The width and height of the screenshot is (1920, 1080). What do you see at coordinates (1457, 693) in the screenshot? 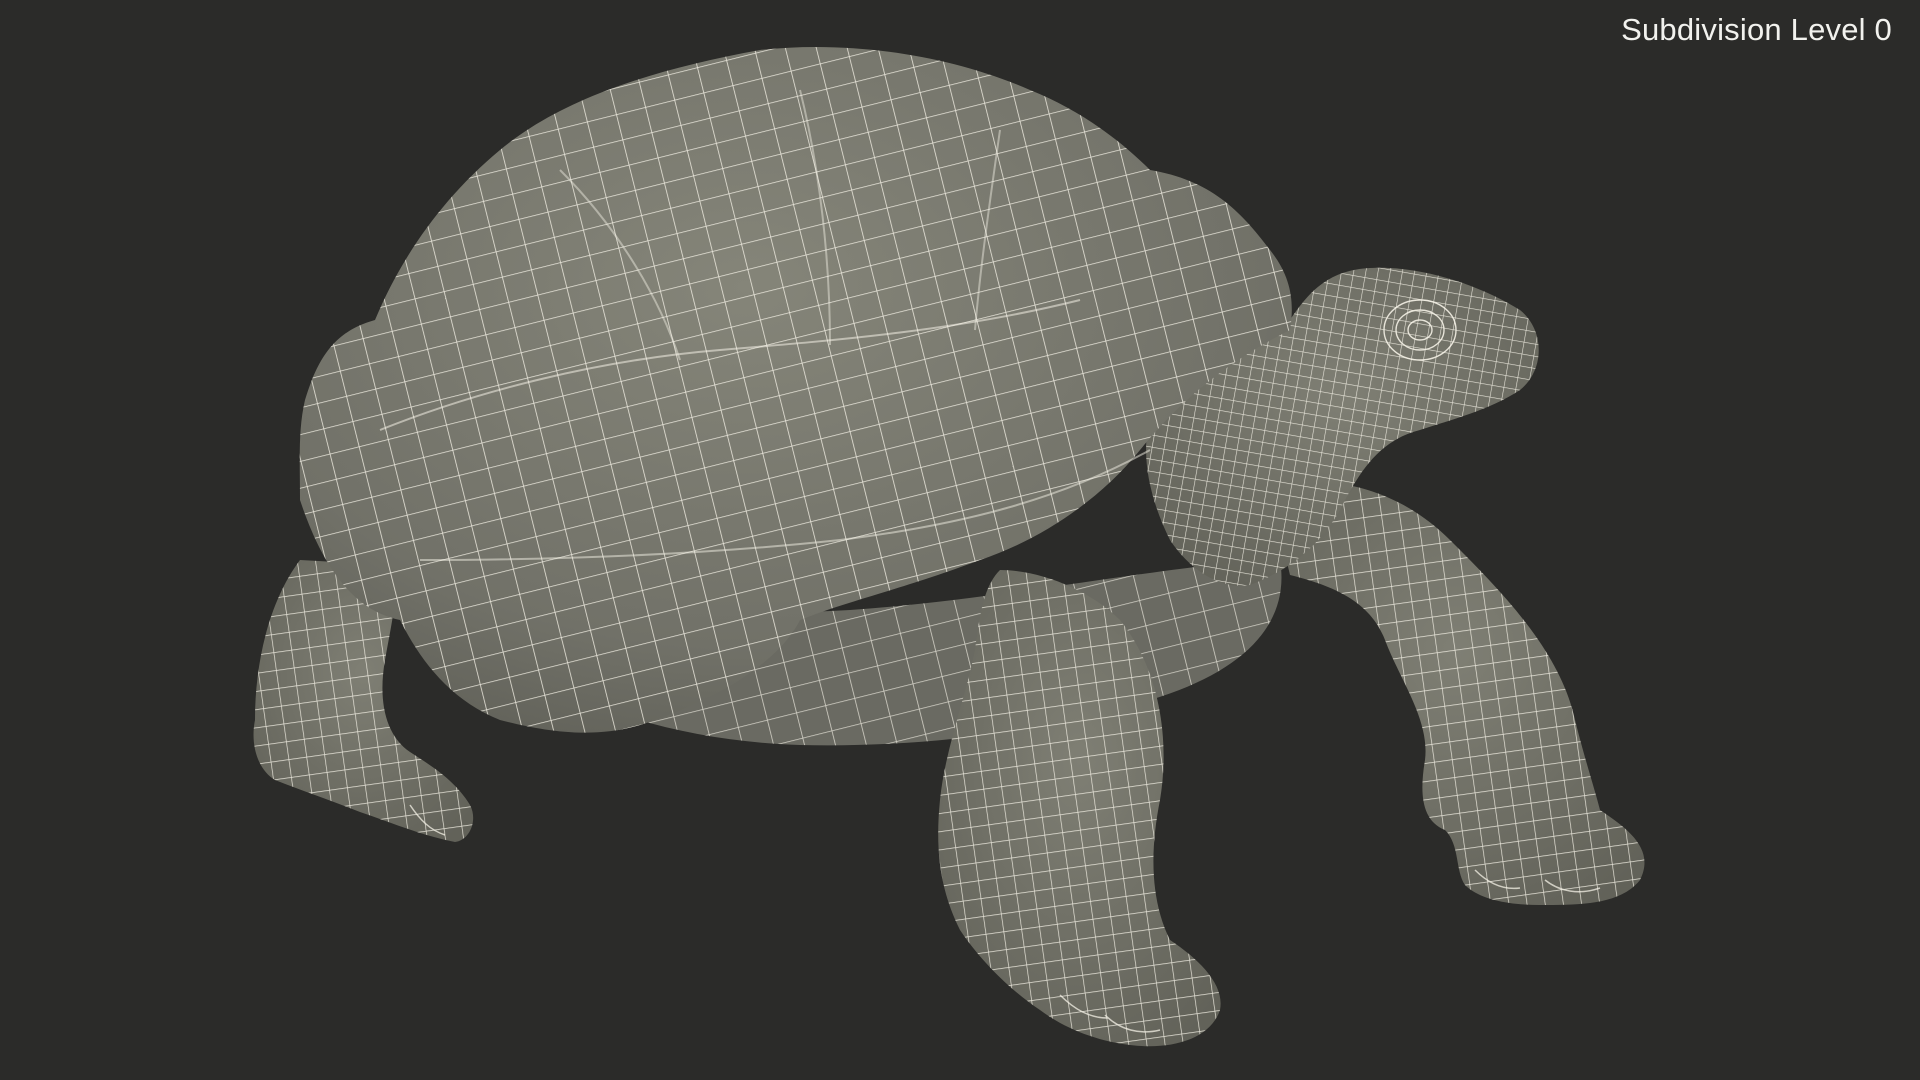
I see `front-right-leg` at bounding box center [1457, 693].